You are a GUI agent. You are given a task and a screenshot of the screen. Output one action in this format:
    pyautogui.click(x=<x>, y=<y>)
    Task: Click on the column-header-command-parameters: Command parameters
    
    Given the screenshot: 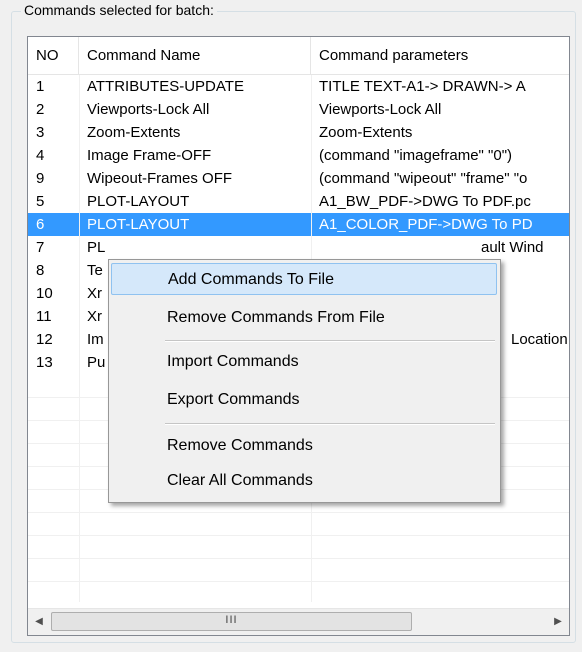 What is the action you would take?
    pyautogui.click(x=440, y=55)
    